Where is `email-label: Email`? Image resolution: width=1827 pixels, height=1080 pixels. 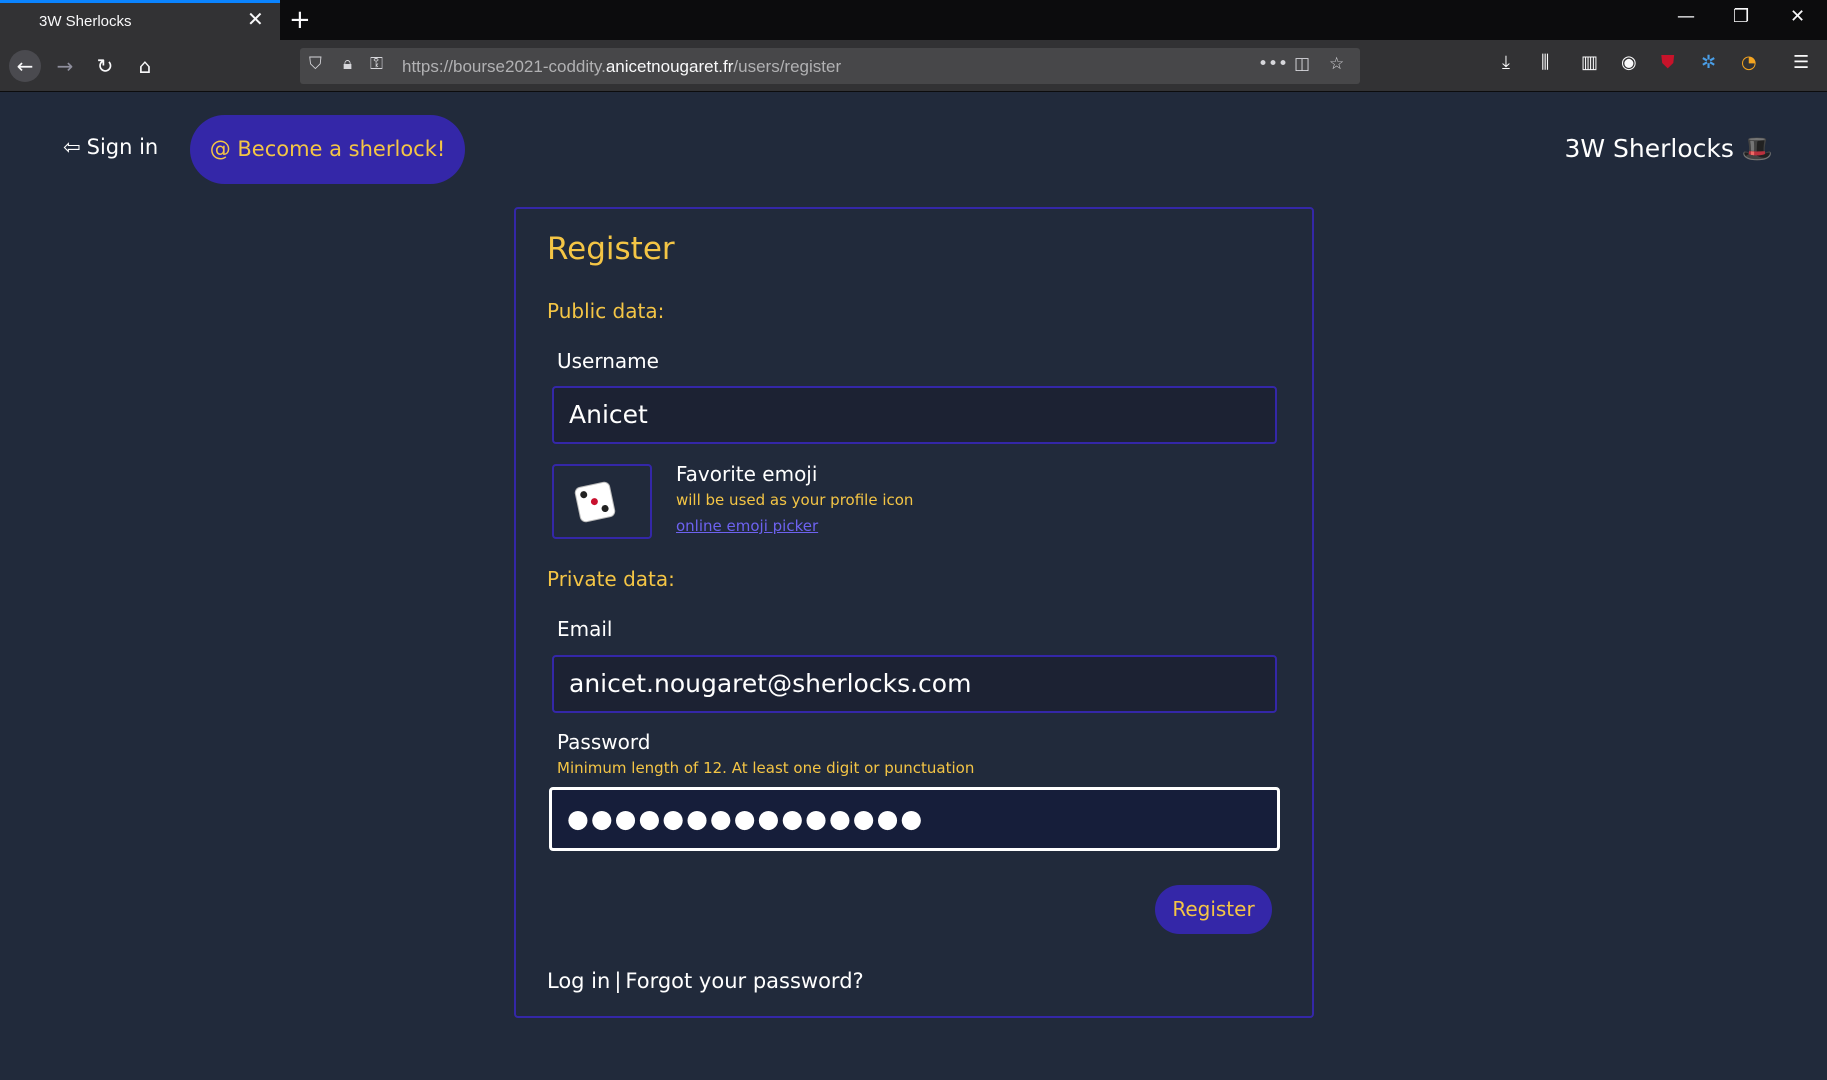
email-label: Email is located at coordinates (585, 629).